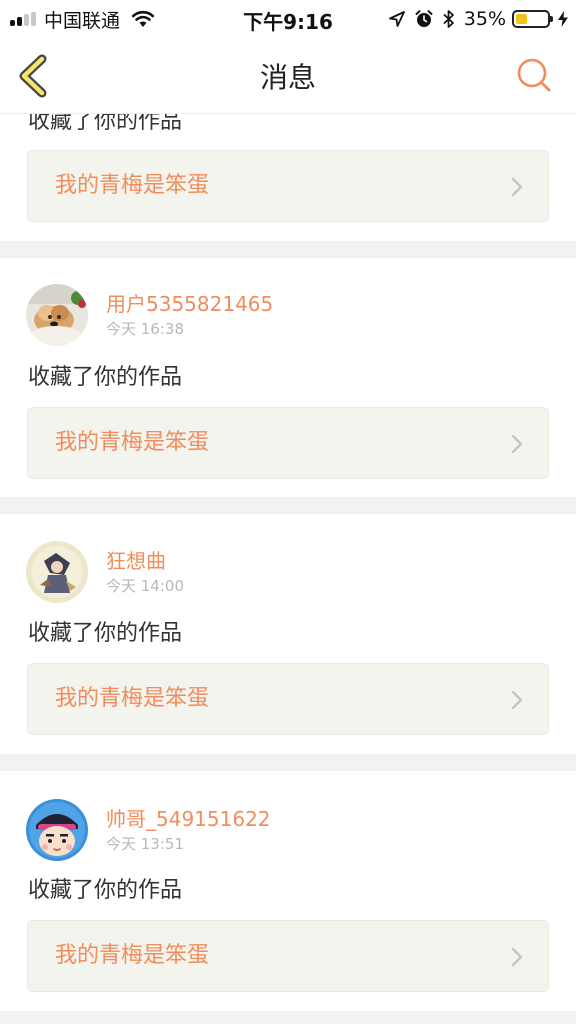 The height and width of the screenshot is (1024, 576). I want to click on battery-percent: 35%, so click(484, 19).